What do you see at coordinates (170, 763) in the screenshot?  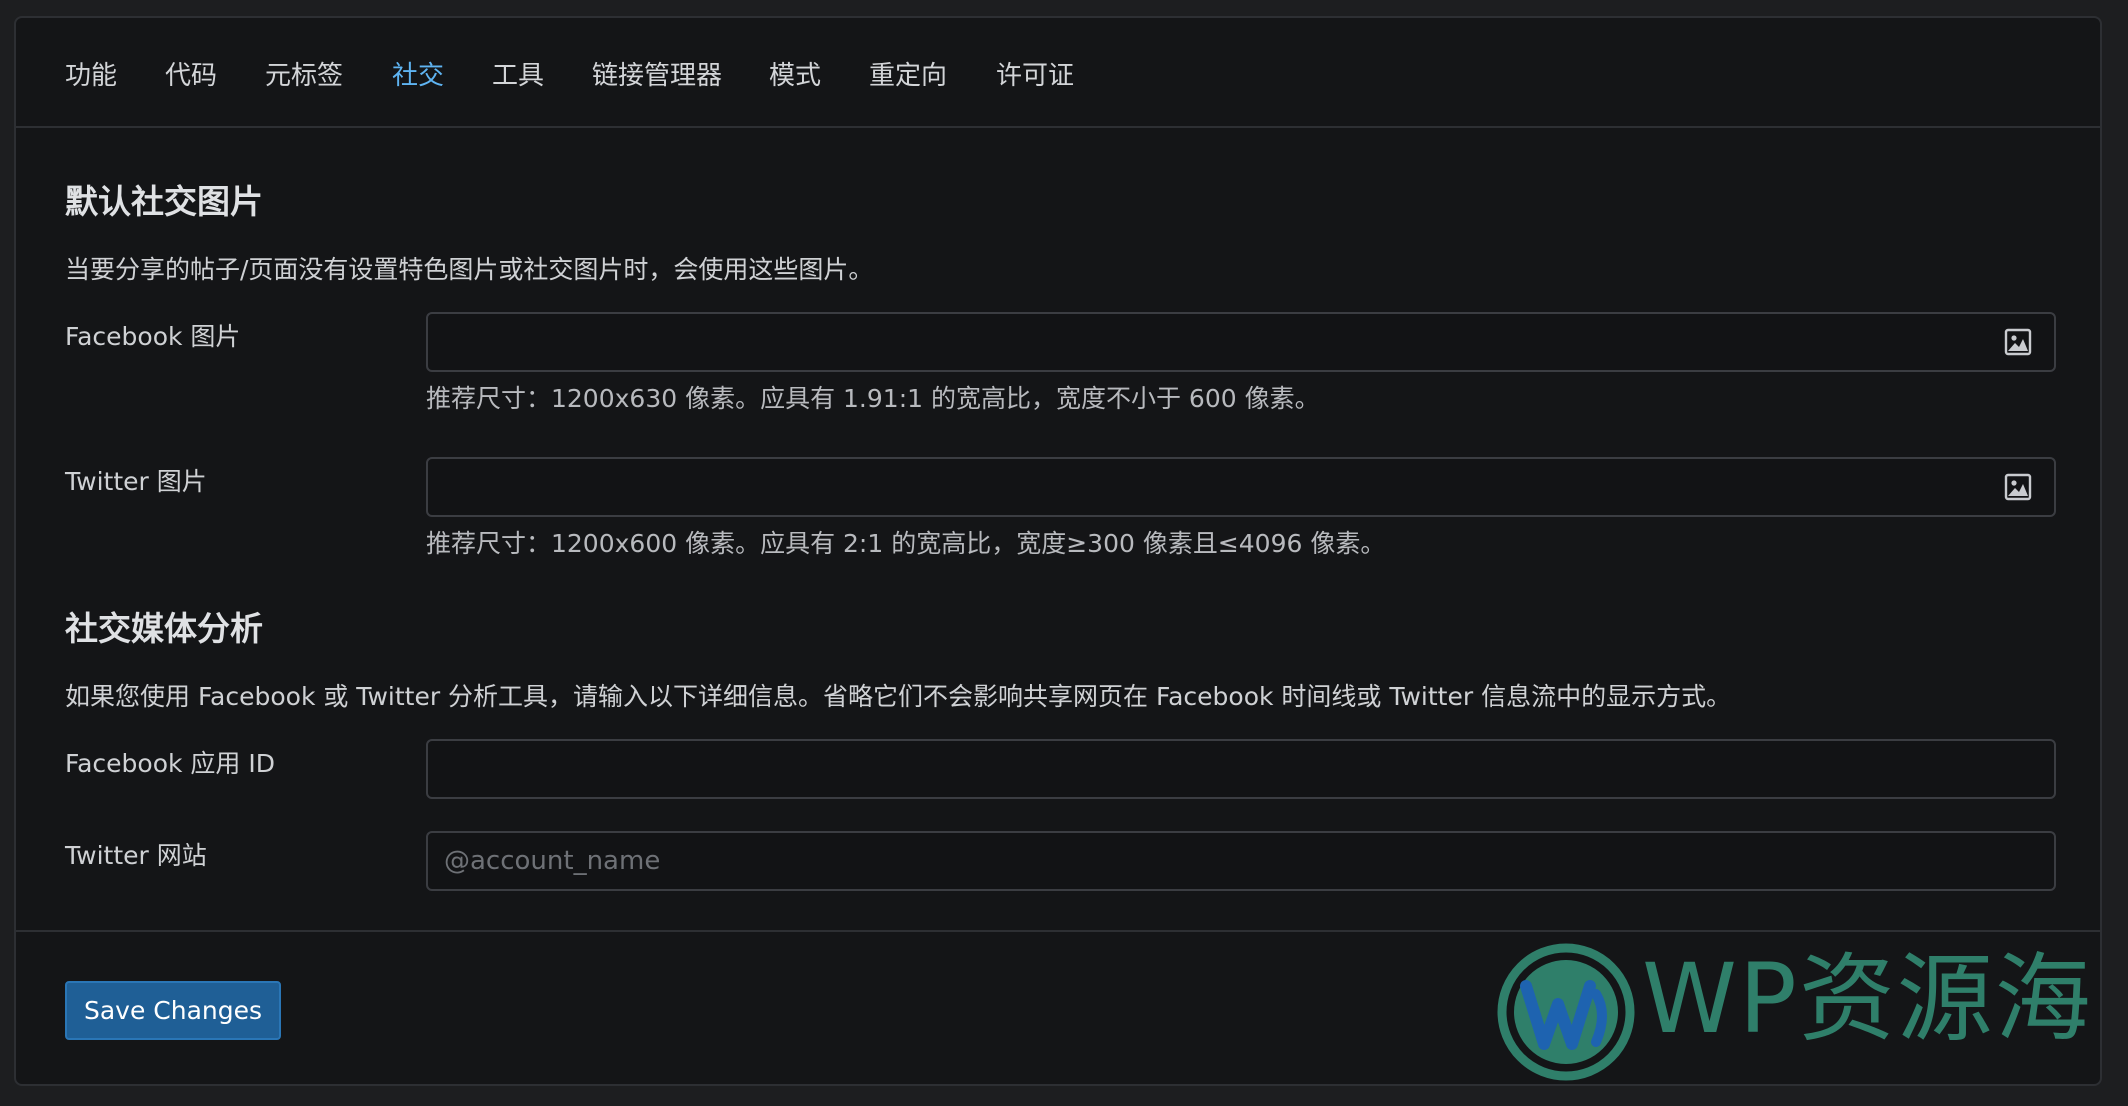 I see `facebook-app-id-label: Facebook 应用 ID` at bounding box center [170, 763].